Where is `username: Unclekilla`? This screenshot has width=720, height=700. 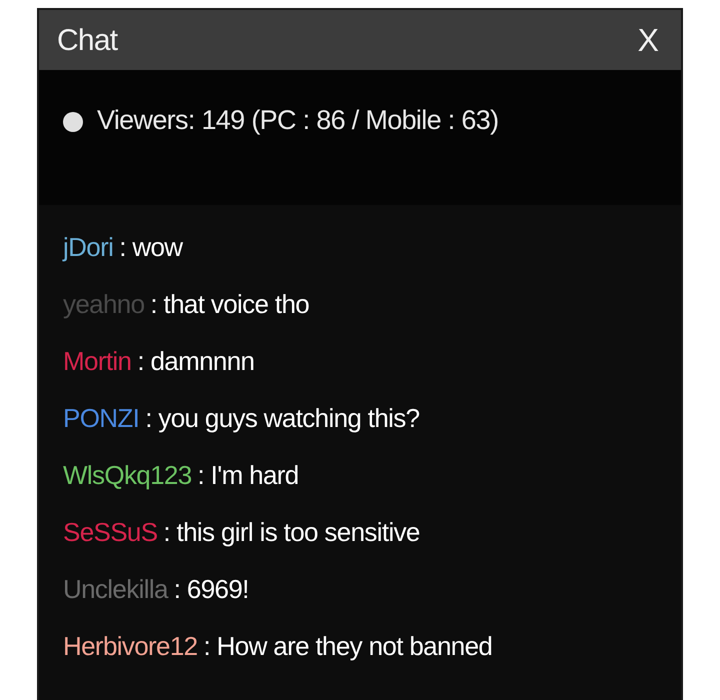 username: Unclekilla is located at coordinates (115, 589).